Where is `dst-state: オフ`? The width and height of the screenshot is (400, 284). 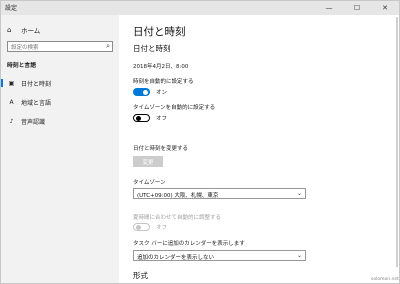 dst-state: オフ is located at coordinates (162, 228).